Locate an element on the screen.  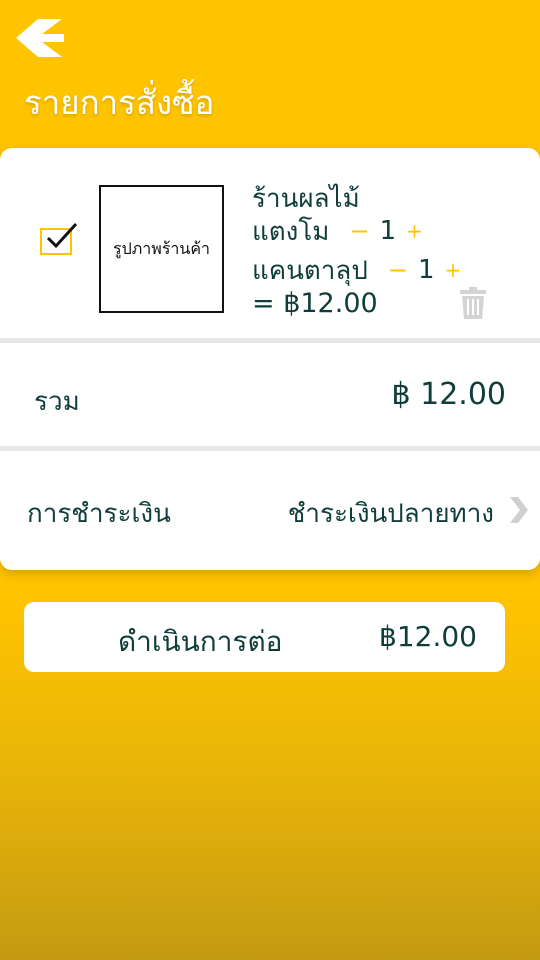
shop-image: รูปภาพร้านค้า is located at coordinates (161, 249).